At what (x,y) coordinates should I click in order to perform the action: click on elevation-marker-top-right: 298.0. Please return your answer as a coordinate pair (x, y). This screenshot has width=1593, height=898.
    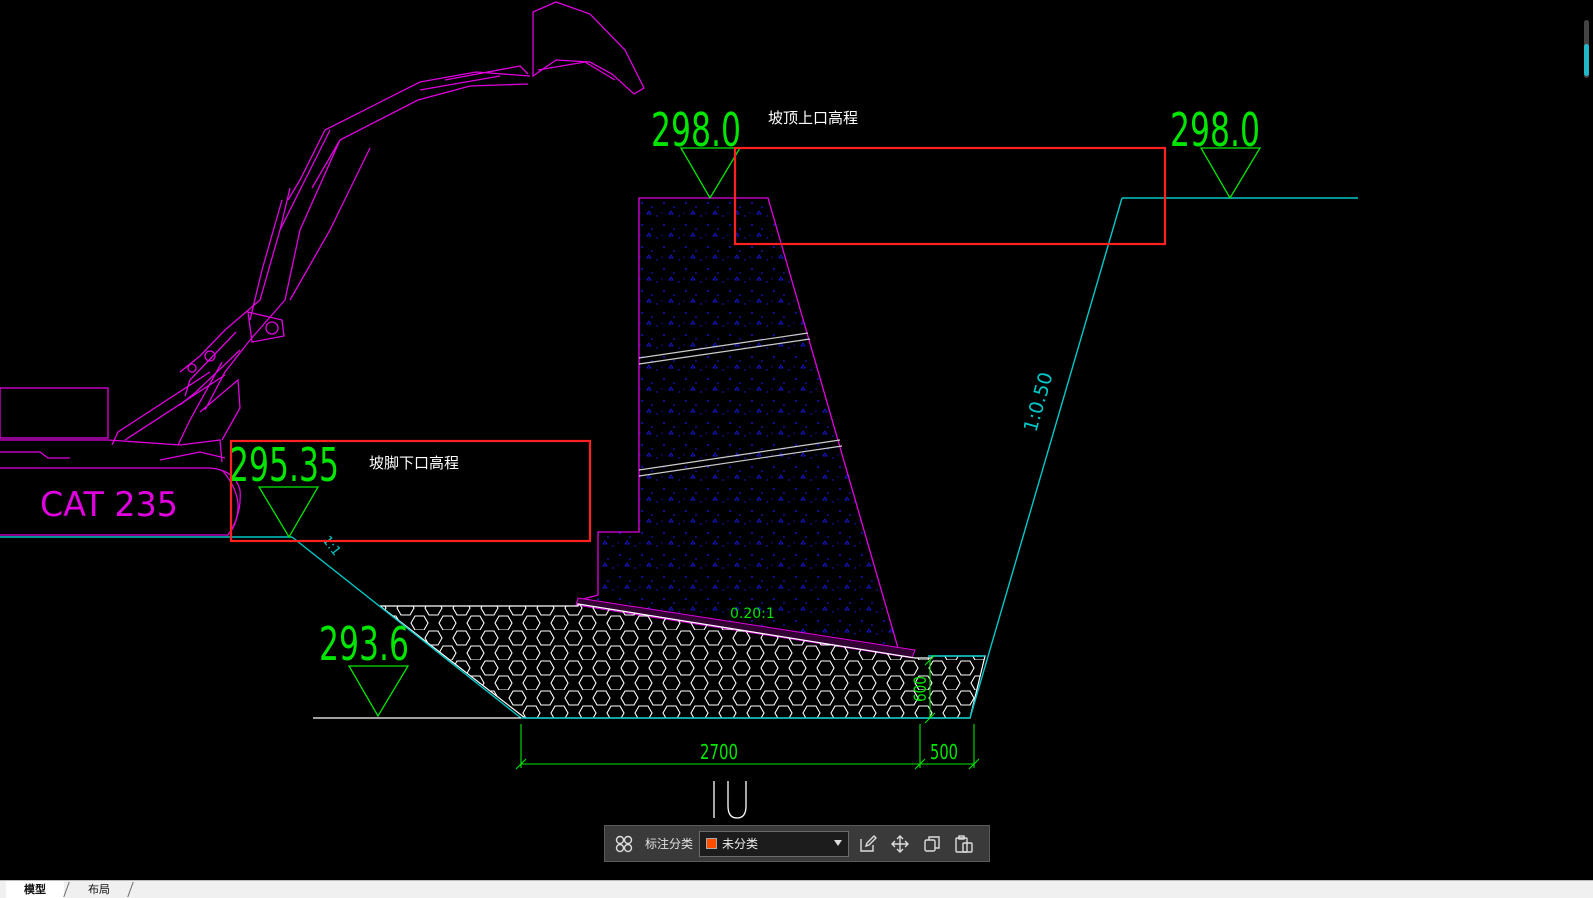
    Looking at the image, I should click on (1216, 151).